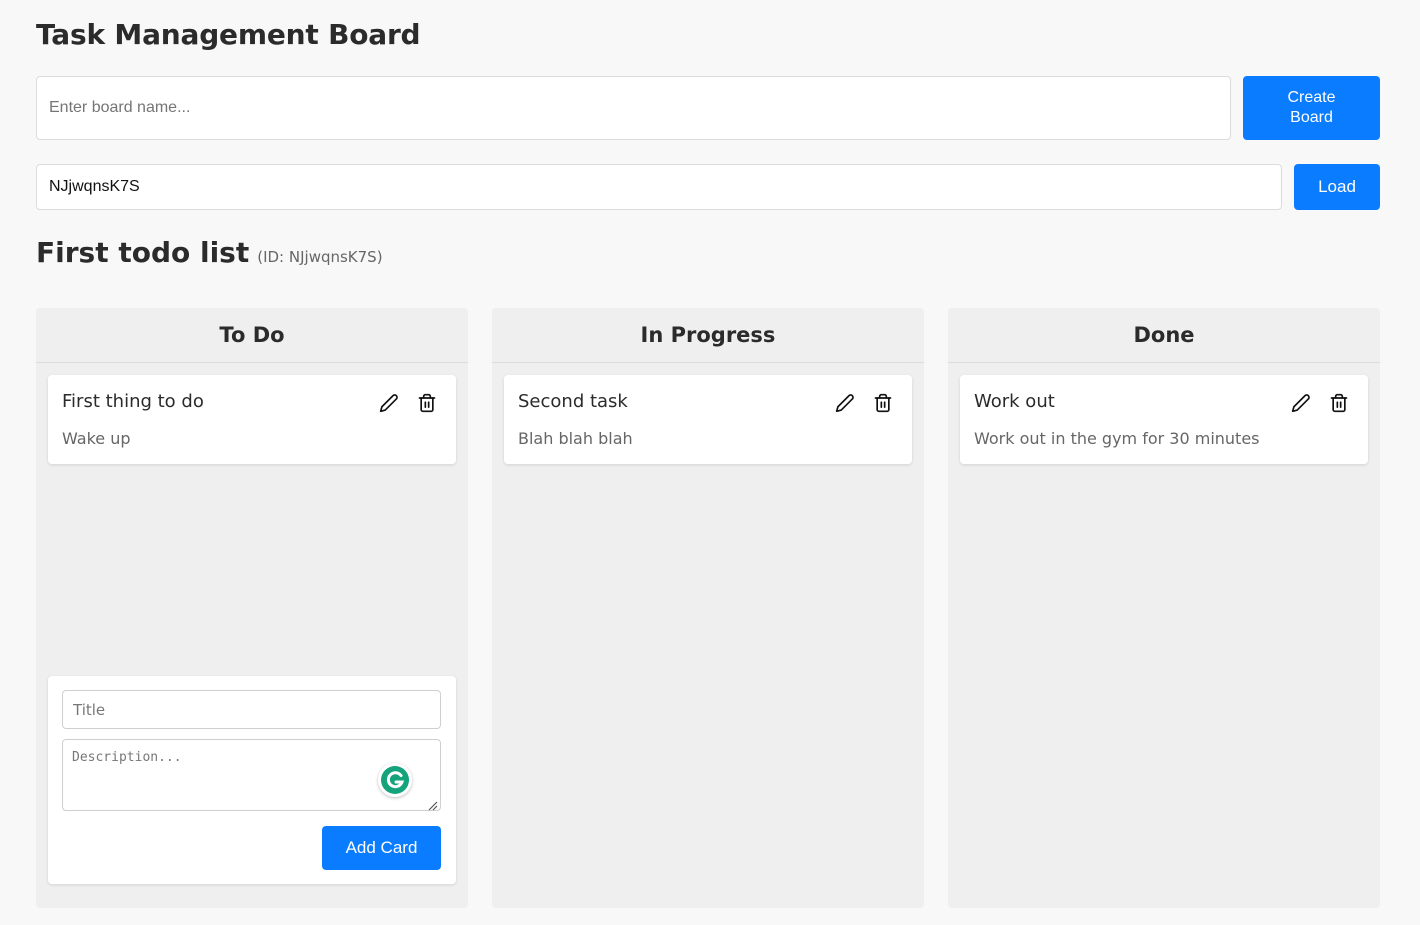  What do you see at coordinates (133, 401) in the screenshot?
I see `card-title: First thing to do` at bounding box center [133, 401].